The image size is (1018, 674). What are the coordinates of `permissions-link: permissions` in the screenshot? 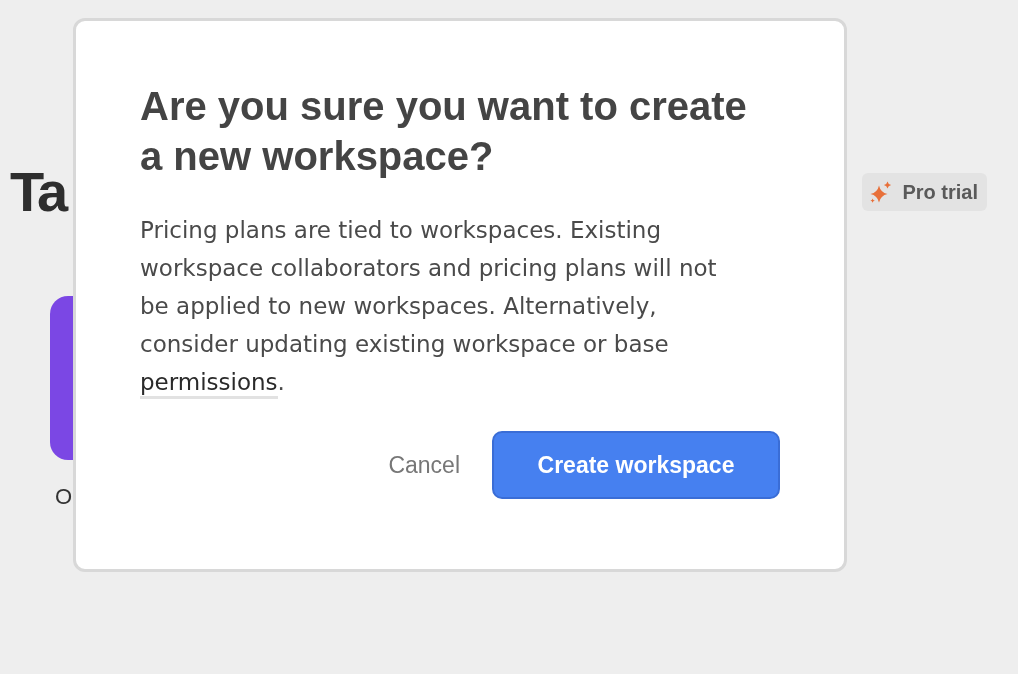 It's located at (209, 384).